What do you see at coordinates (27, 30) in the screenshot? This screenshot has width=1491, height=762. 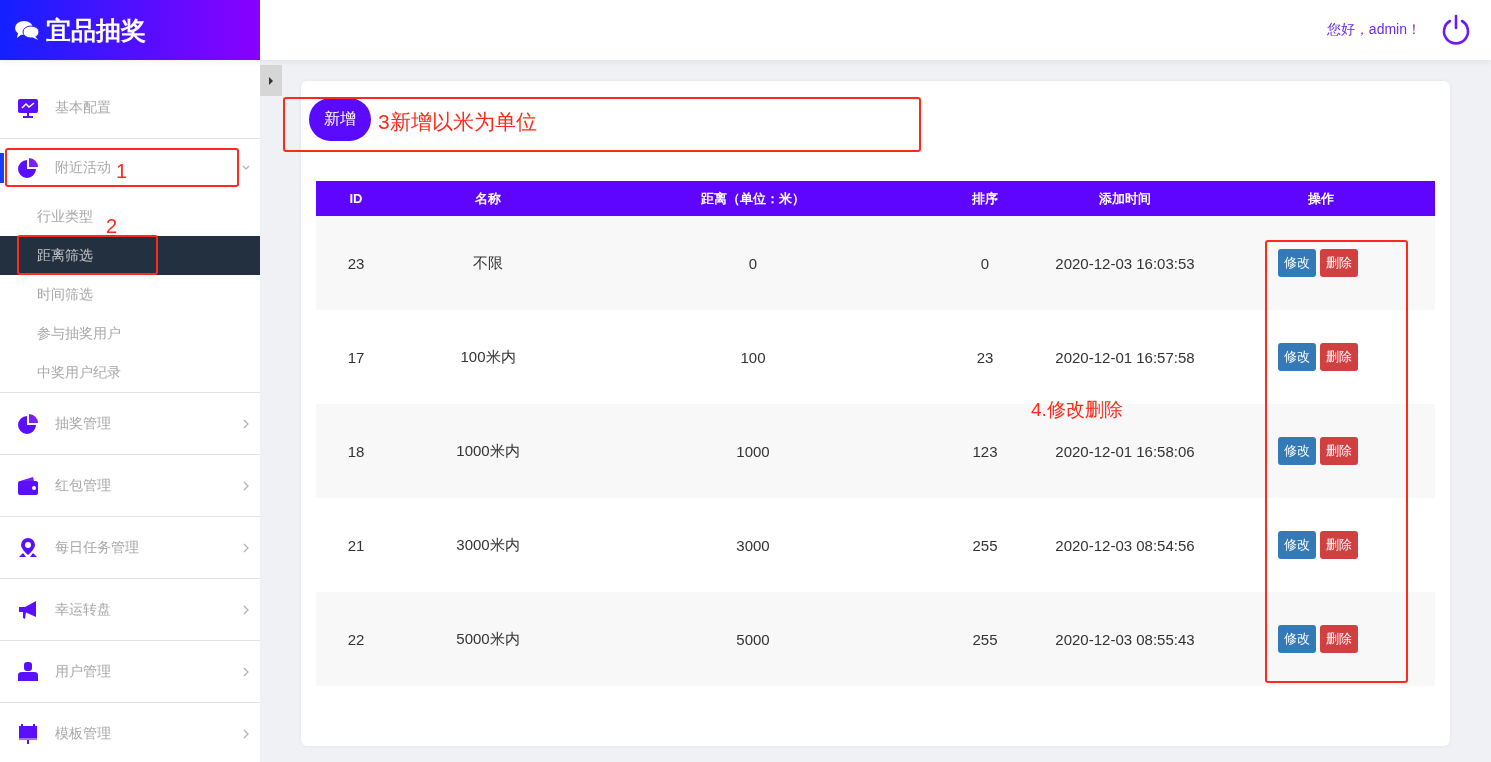 I see `chat-bubbles-icon` at bounding box center [27, 30].